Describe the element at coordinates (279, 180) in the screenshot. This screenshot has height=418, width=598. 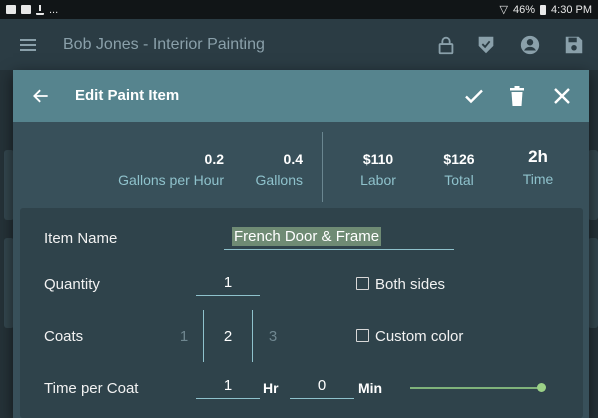
I see `gallons-label: Gallons` at that location.